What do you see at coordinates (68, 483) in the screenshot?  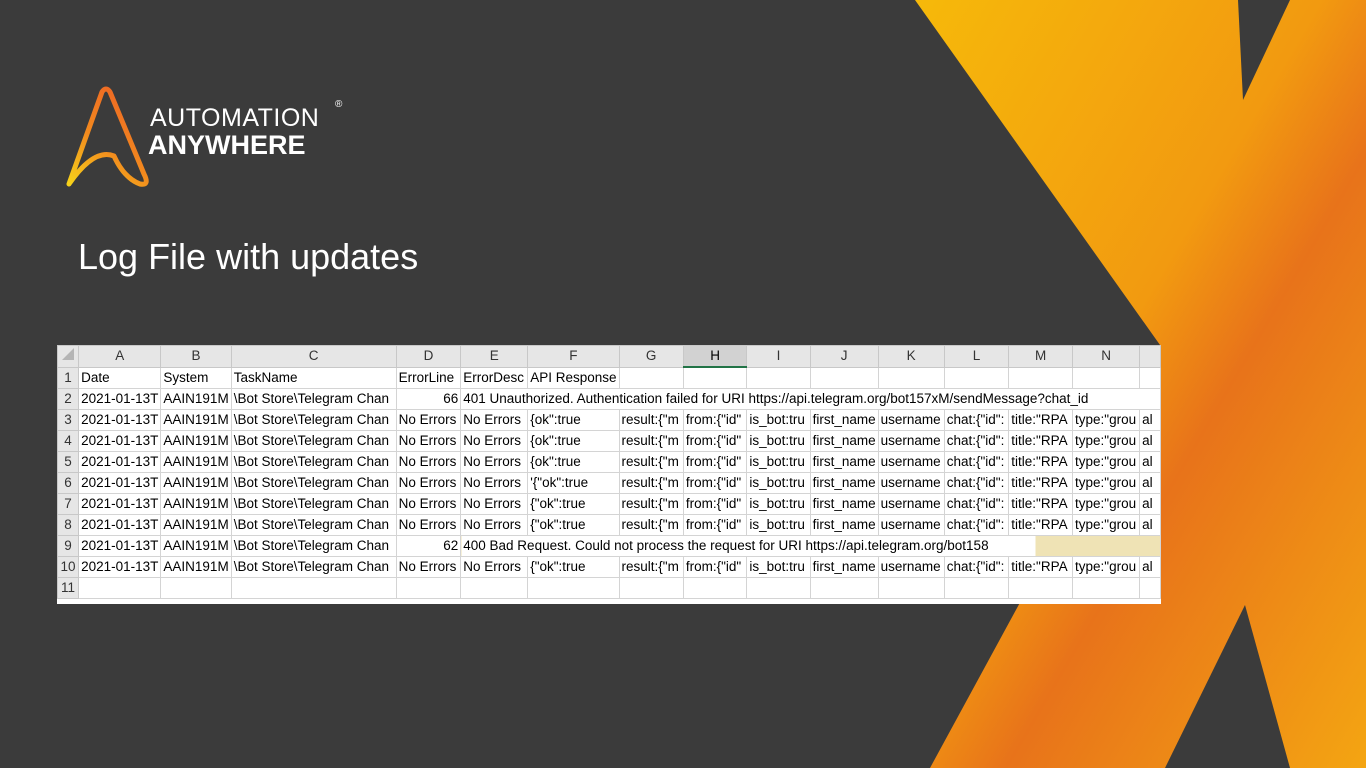 I see `row-header: 6` at bounding box center [68, 483].